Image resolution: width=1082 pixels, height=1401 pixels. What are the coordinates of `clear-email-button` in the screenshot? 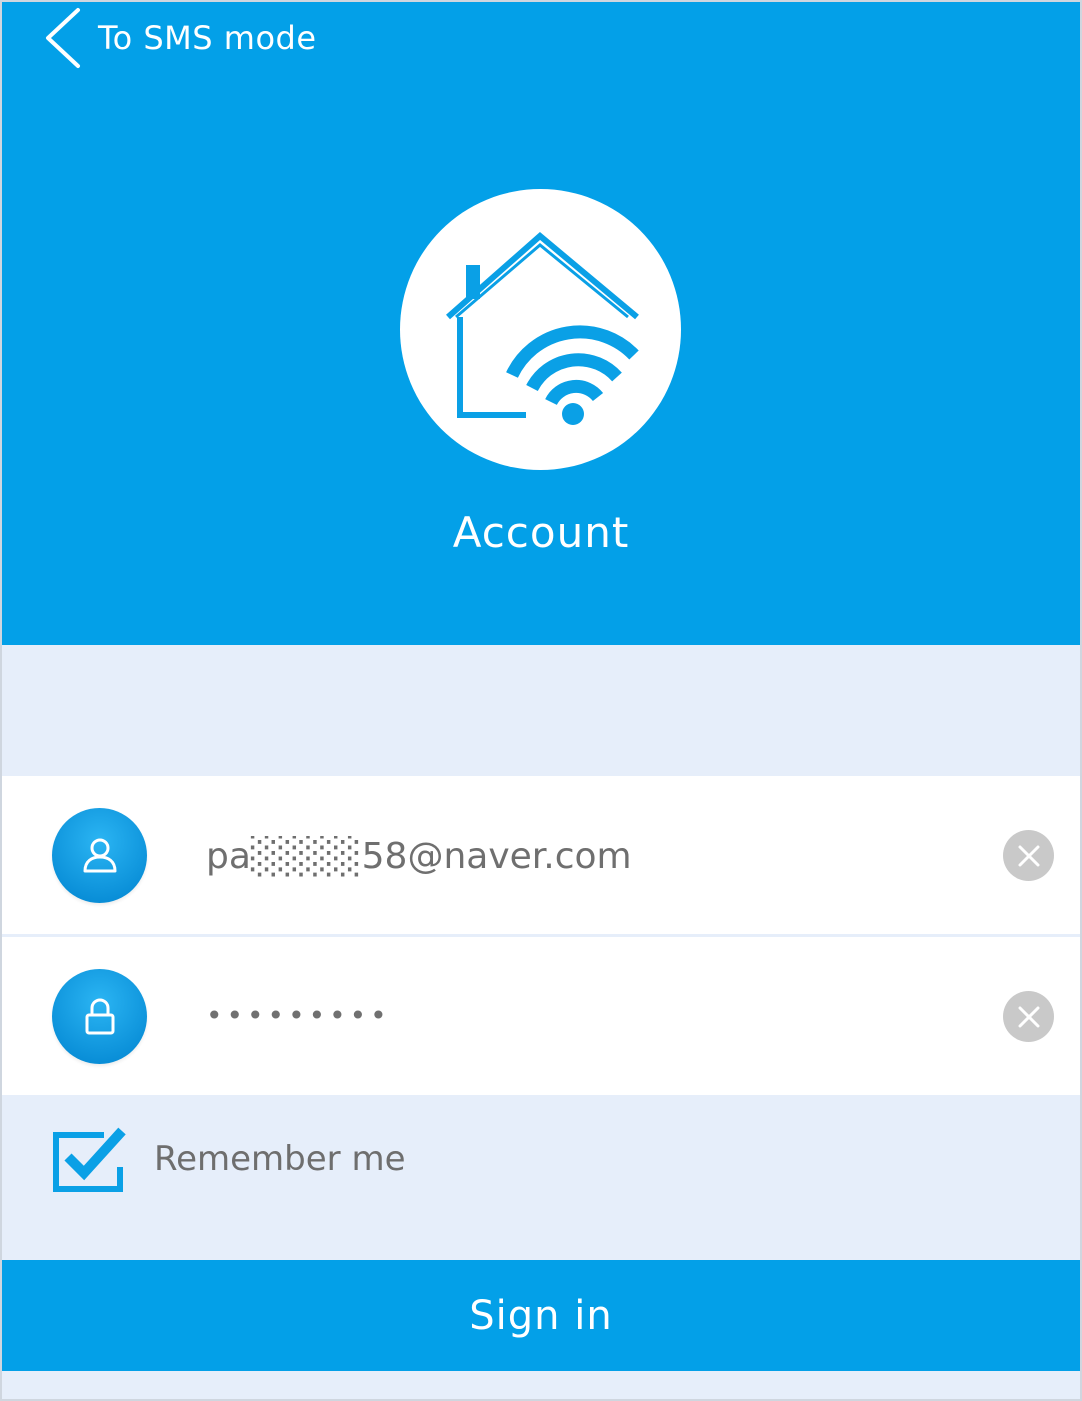 It's located at (1028, 855).